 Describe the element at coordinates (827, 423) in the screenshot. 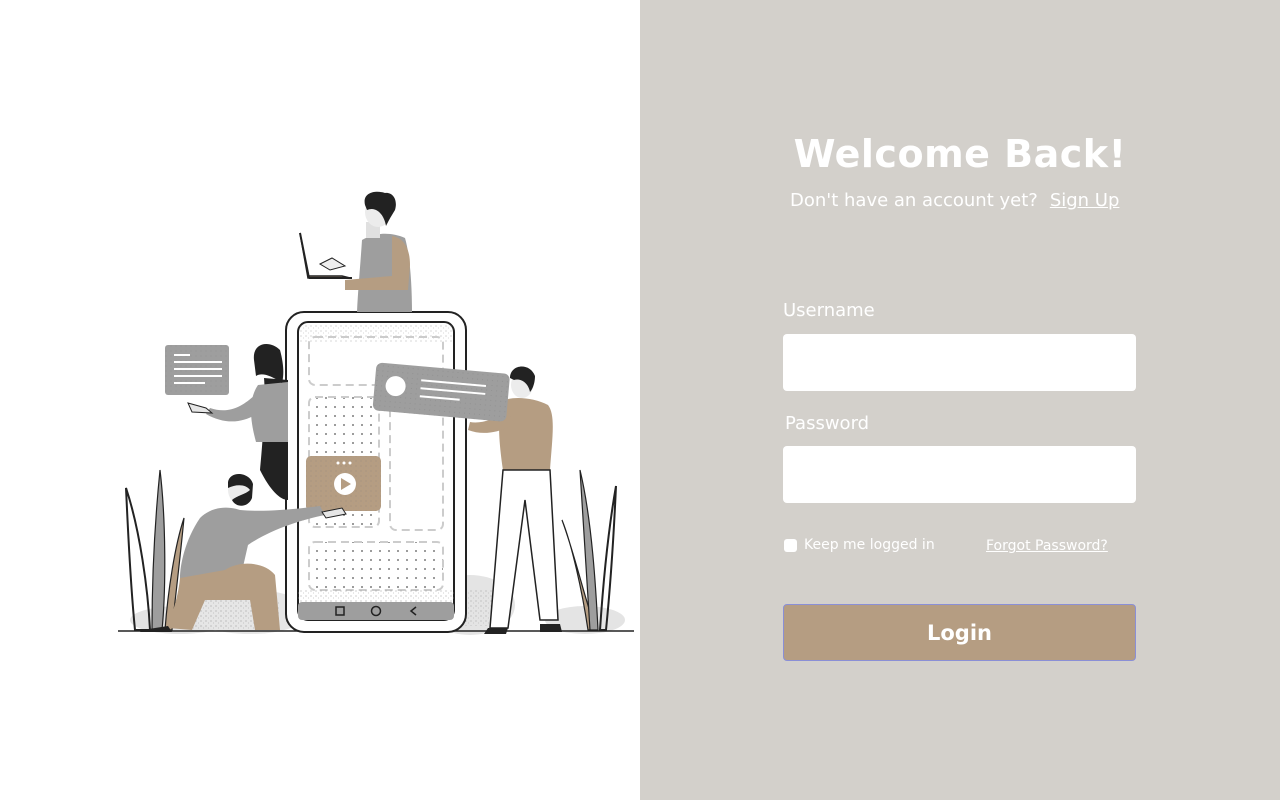

I see `password-label: Password` at that location.